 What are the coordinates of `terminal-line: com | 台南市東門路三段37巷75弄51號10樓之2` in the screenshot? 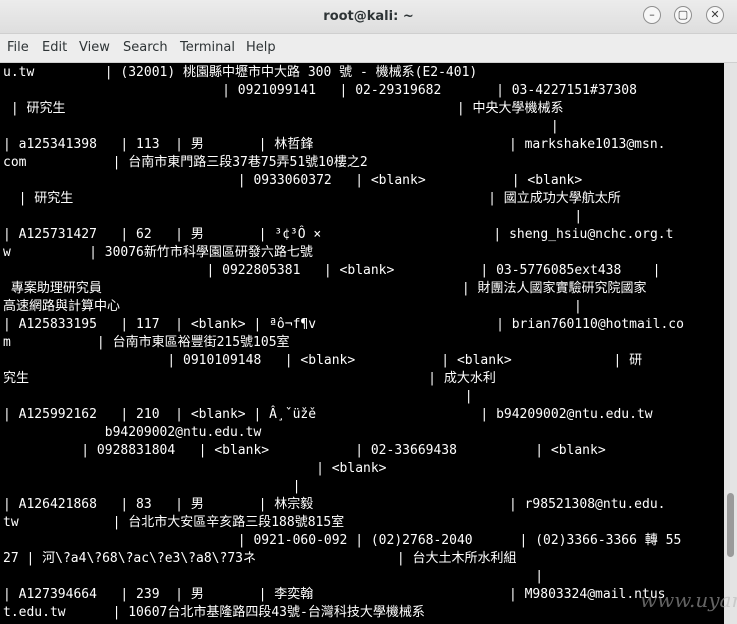 It's located at (185, 162).